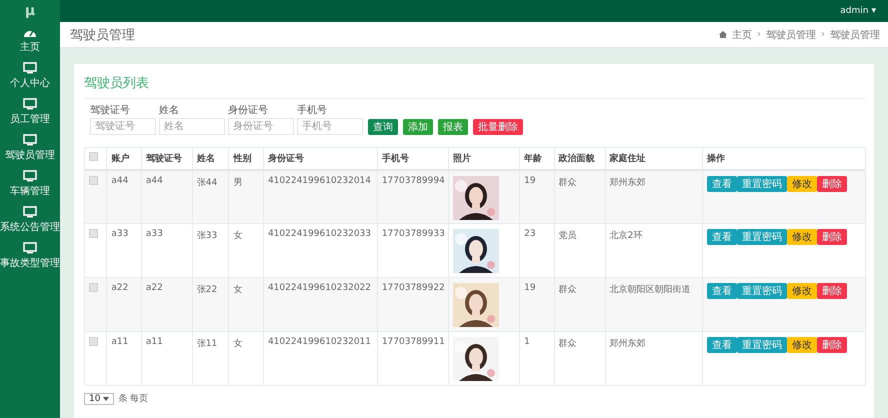 The image size is (888, 418). I want to click on filter-label: 手机号, so click(312, 110).